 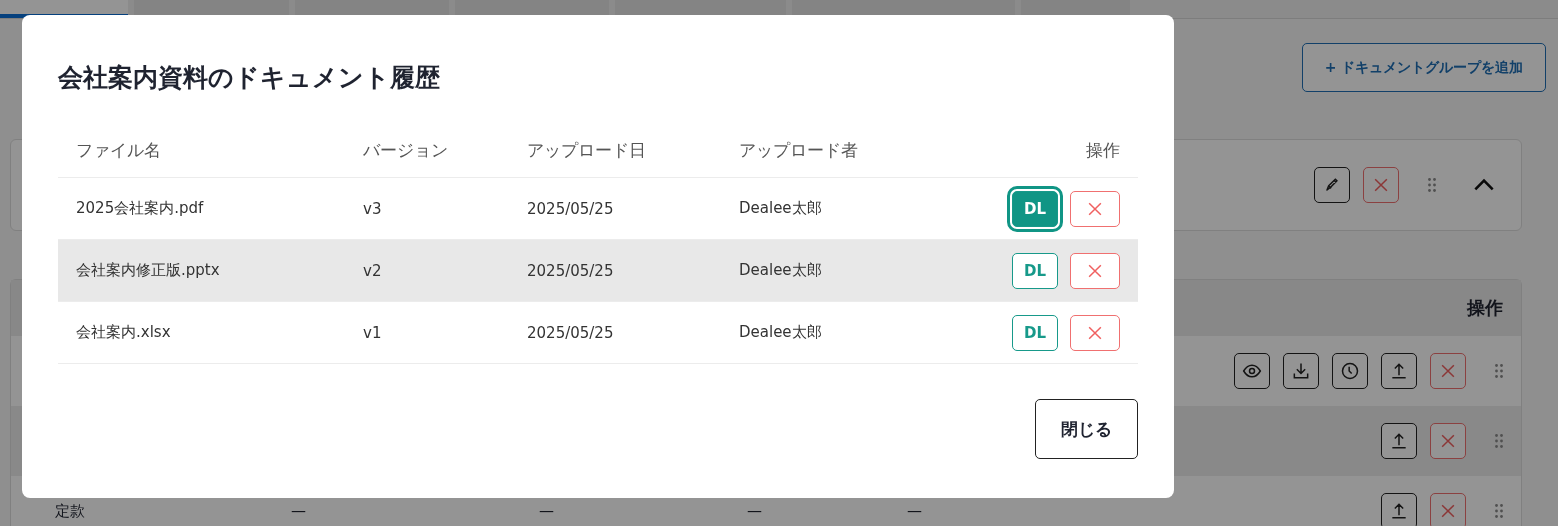 I want to click on table-row: 会社案内修正版.pptx v2 2025/05/25 Dealee太郎 DL, so click(x=598, y=271).